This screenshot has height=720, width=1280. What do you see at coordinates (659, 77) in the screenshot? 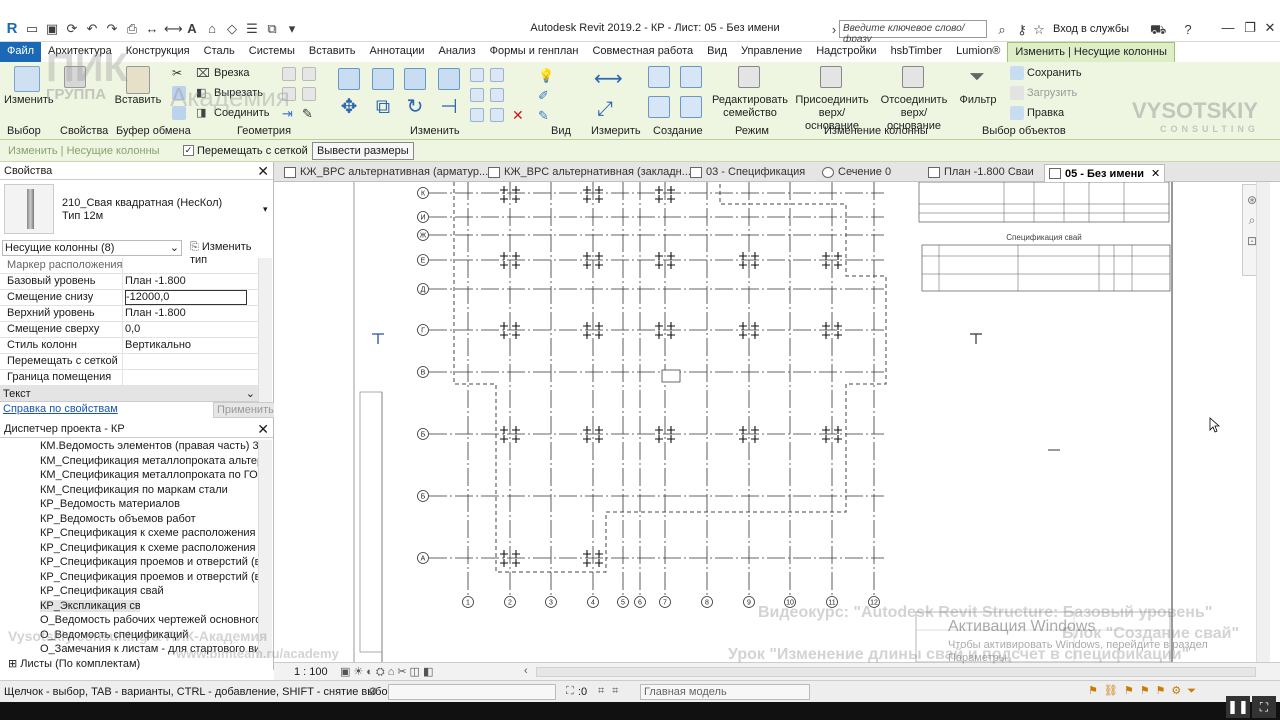
I see `create-assembly-icon` at bounding box center [659, 77].